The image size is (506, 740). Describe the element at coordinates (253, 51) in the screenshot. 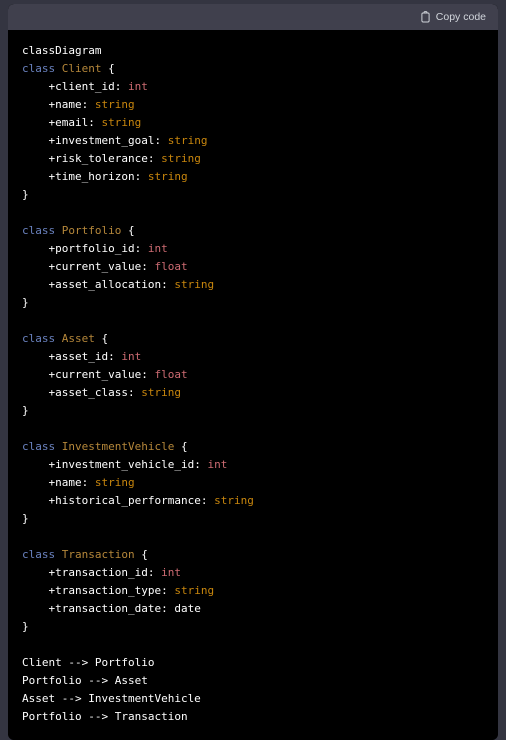

I see `code-line: classDiagram` at that location.